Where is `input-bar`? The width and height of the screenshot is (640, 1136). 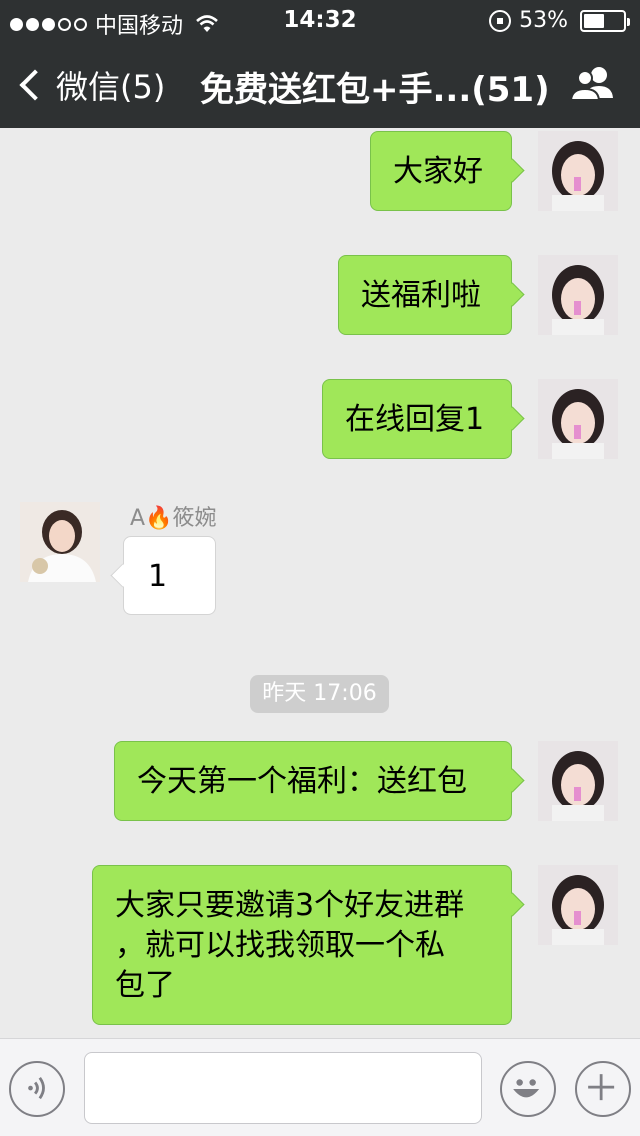 input-bar is located at coordinates (320, 1087).